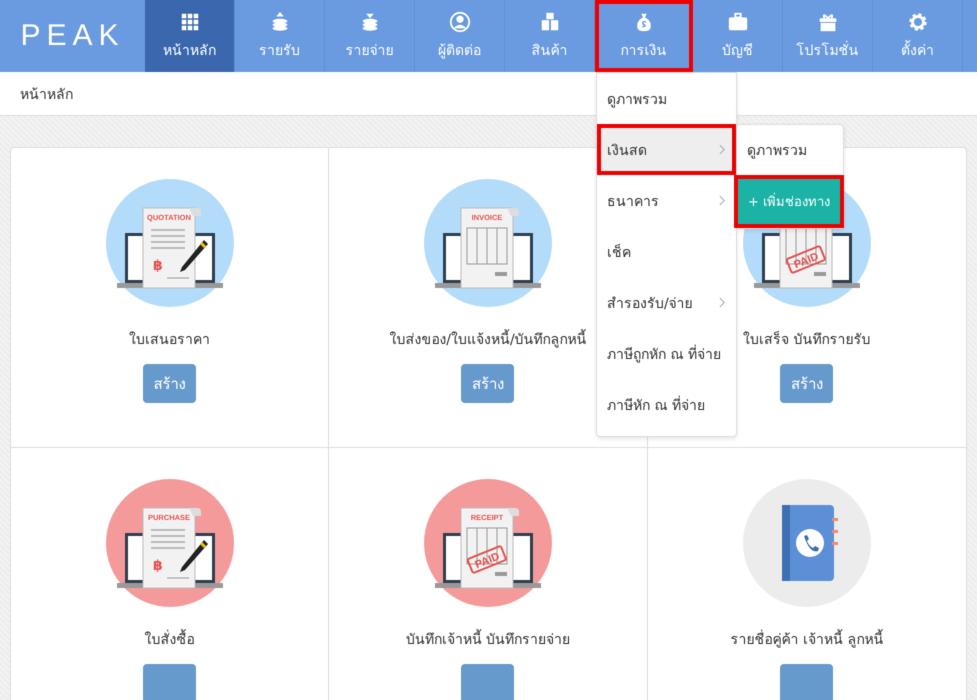 This screenshot has height=700, width=977. What do you see at coordinates (807, 340) in the screenshot?
I see `card-title: ใบเสร็จ บันทึกรายรับ` at bounding box center [807, 340].